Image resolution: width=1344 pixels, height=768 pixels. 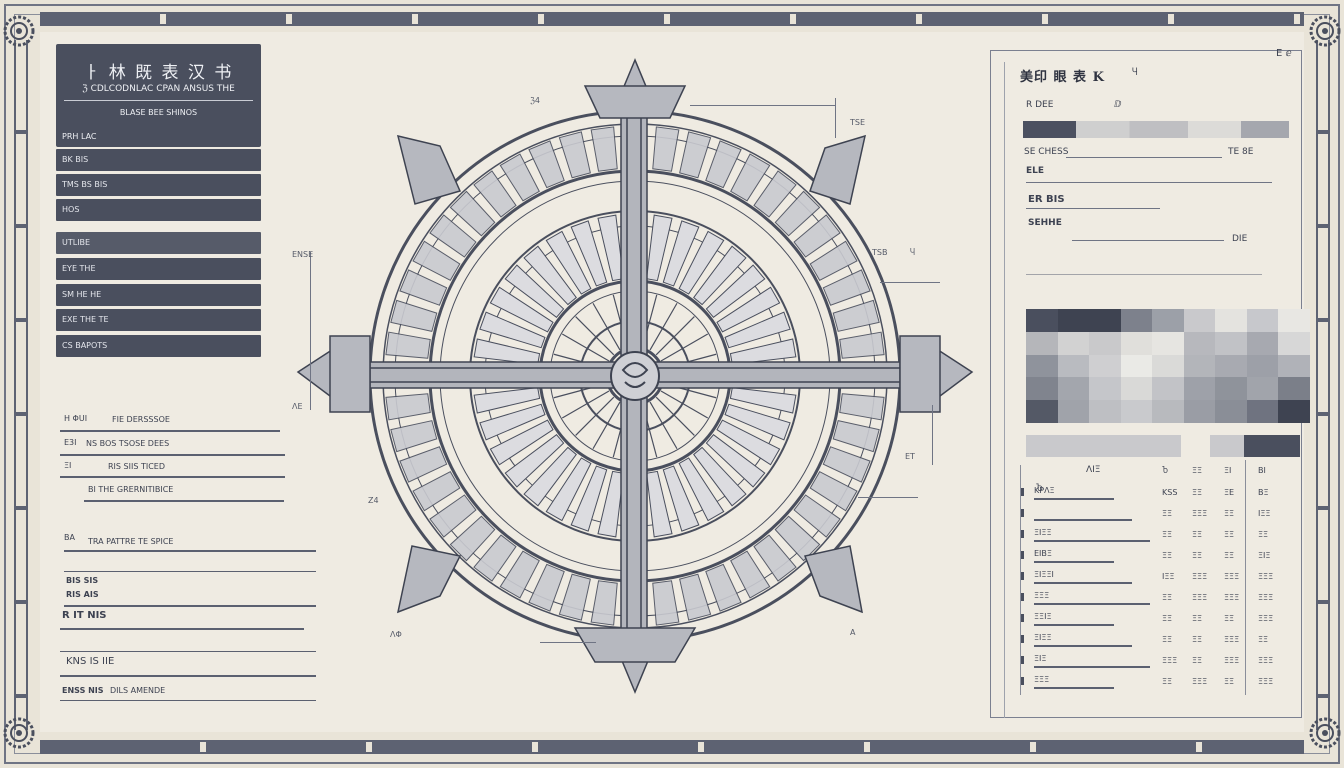 What do you see at coordinates (1044, 490) in the screenshot?
I see `table-row-label: ΚΡΛΞ` at bounding box center [1044, 490].